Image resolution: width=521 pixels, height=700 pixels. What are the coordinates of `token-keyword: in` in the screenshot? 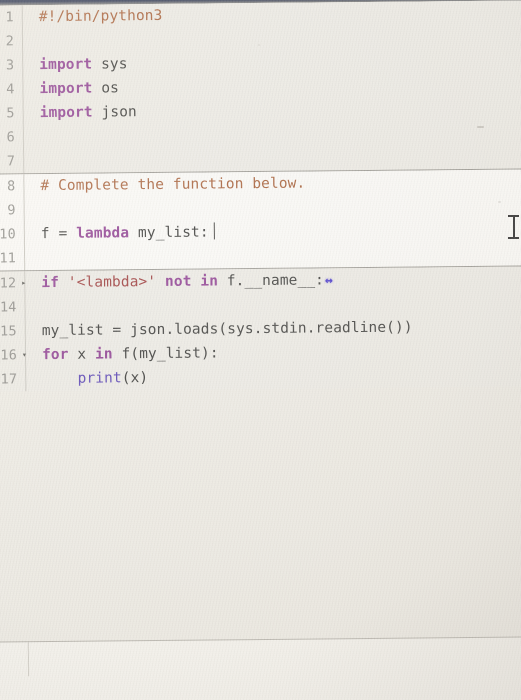 It's located at (103, 354).